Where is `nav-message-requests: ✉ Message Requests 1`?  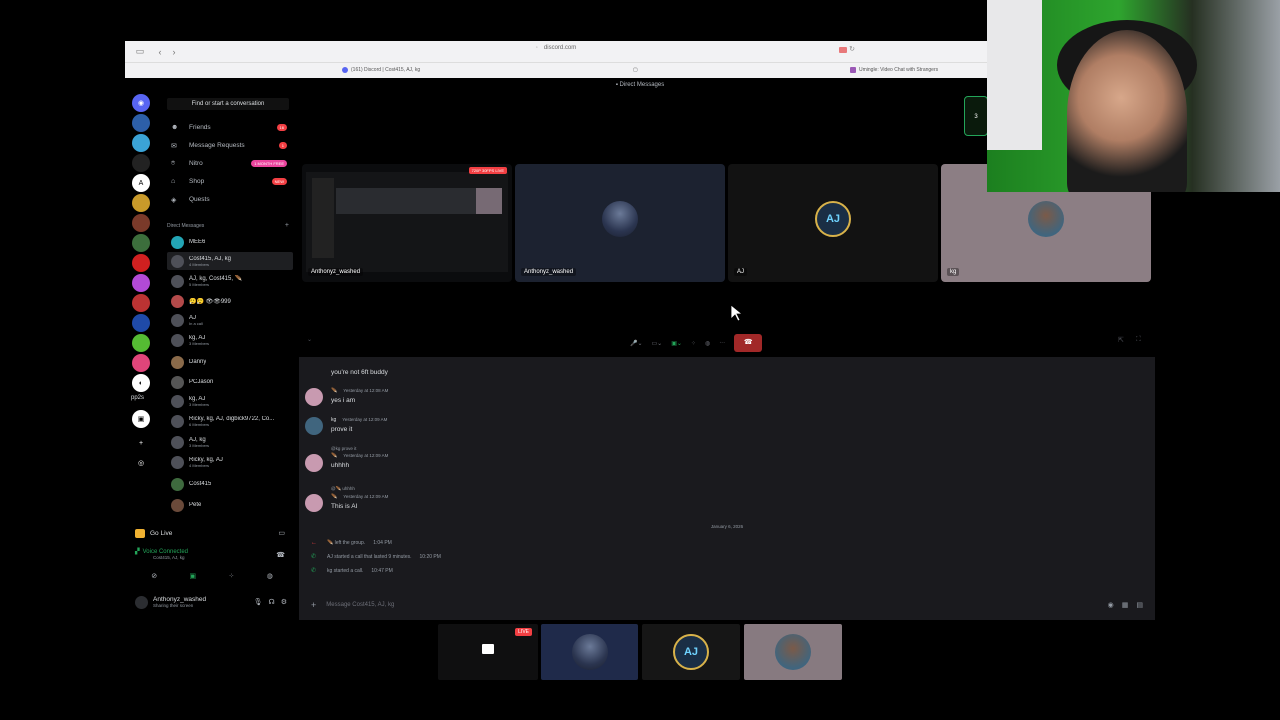 nav-message-requests: ✉ Message Requests 1 is located at coordinates (230, 145).